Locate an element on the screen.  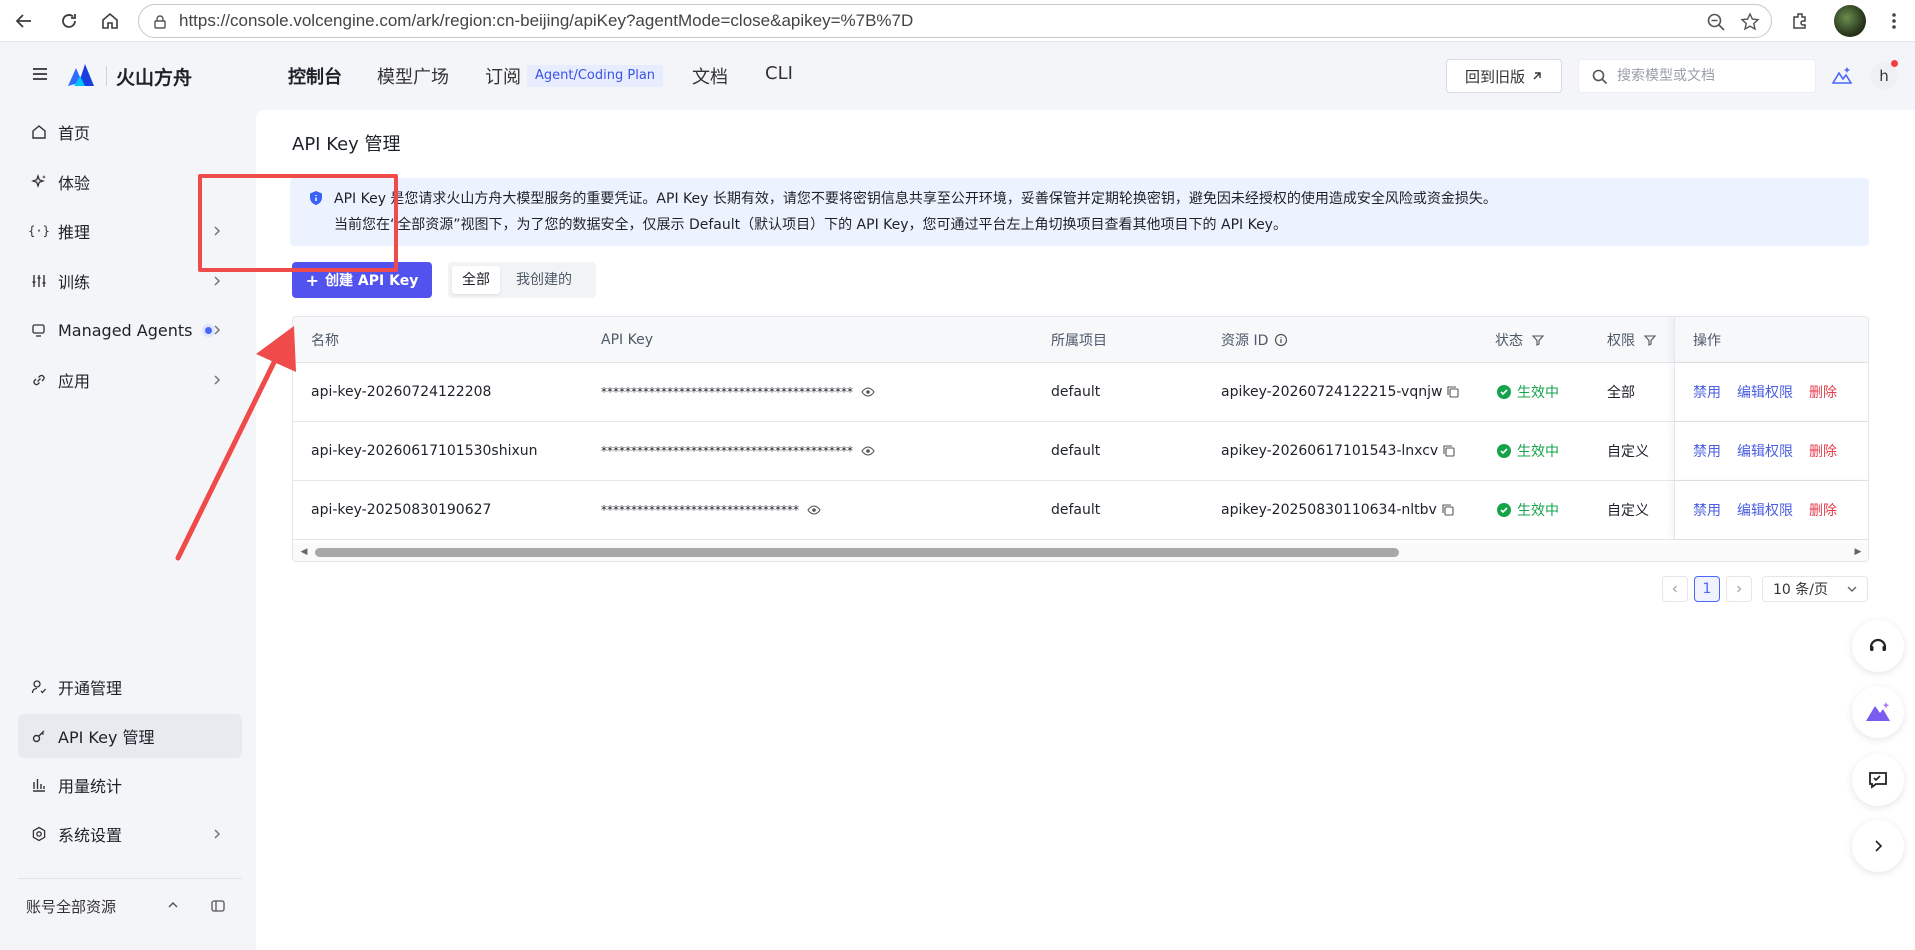
sidebar-item-apps: 应用 is located at coordinates (130, 380).